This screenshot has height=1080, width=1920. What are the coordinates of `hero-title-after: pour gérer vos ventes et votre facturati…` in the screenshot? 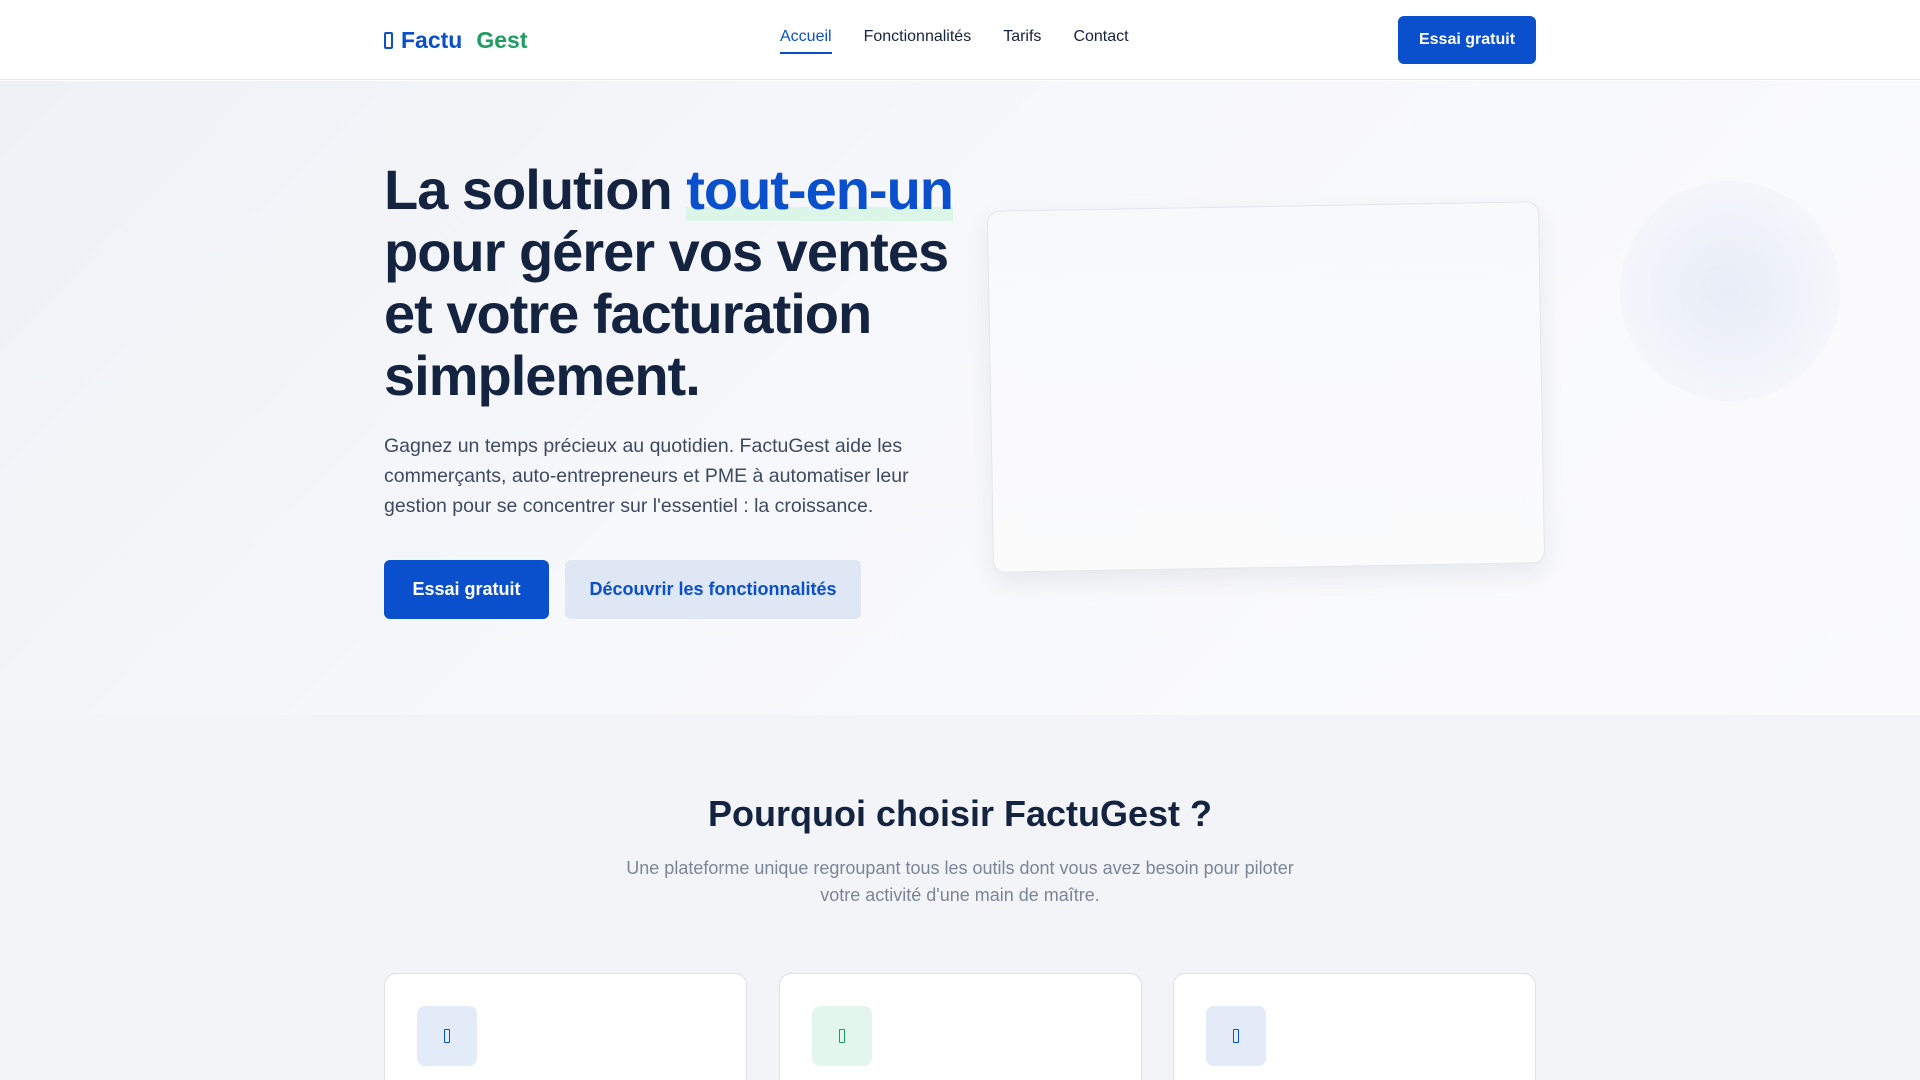 It's located at (666, 313).